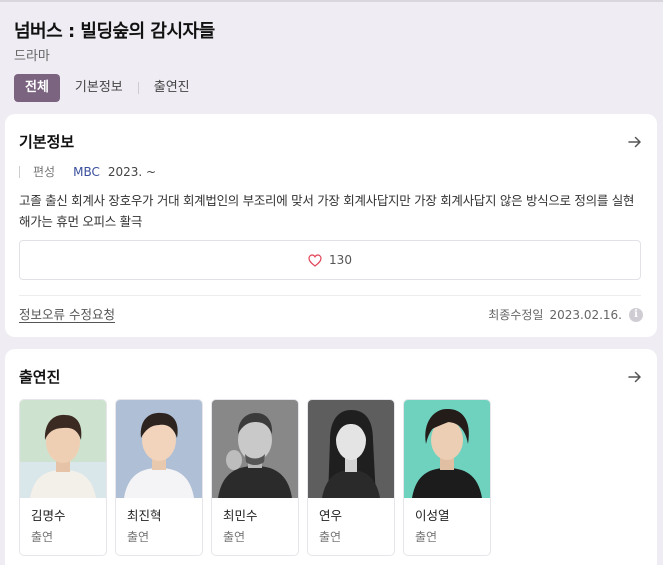 Image resolution: width=663 pixels, height=565 pixels. Describe the element at coordinates (516, 315) in the screenshot. I see `updated-label: 최종수정일` at that location.